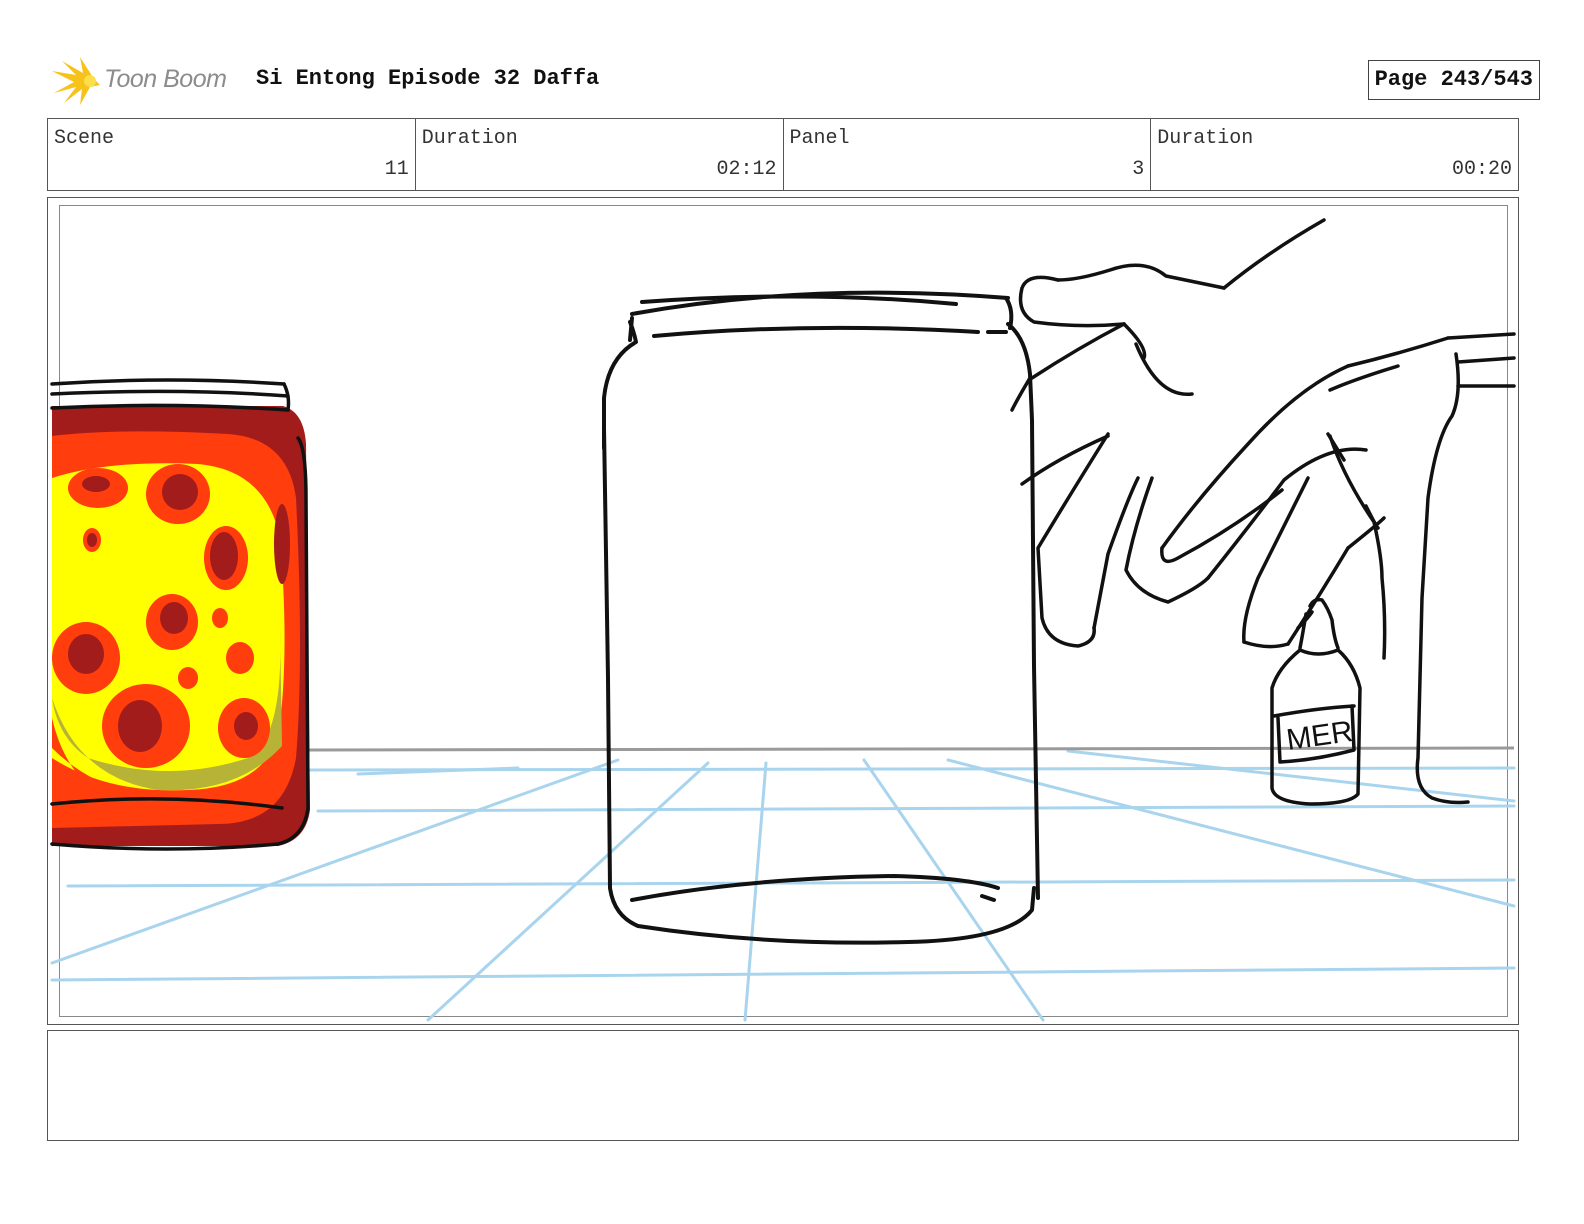 The width and height of the screenshot is (1584, 1224). What do you see at coordinates (165, 79) in the screenshot?
I see `logo-text: Toon Boom` at bounding box center [165, 79].